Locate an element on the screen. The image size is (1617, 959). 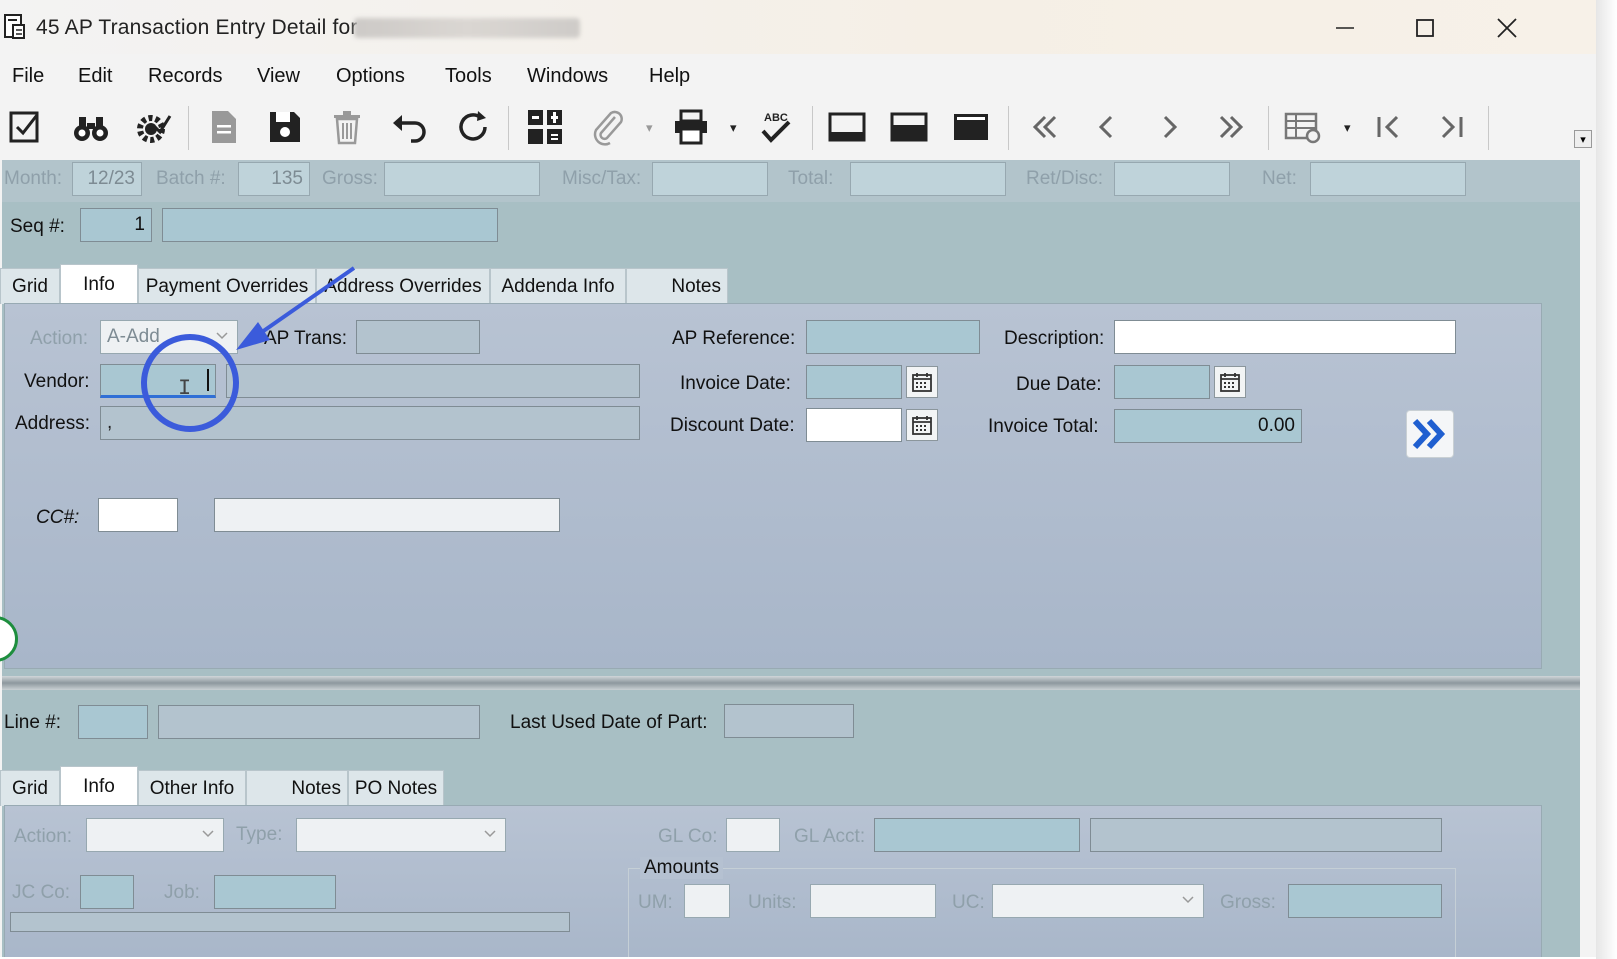
annotation-arrow is located at coordinates (308, 300).